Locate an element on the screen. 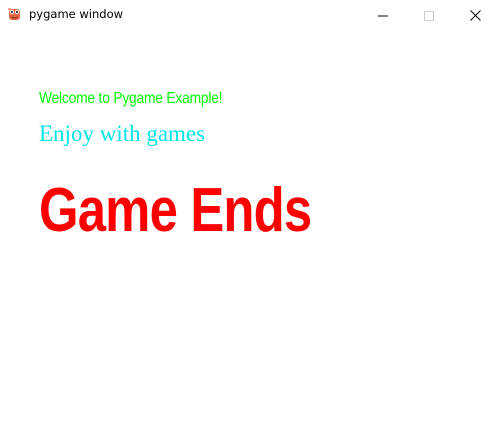  maximize-icon is located at coordinates (429, 15).